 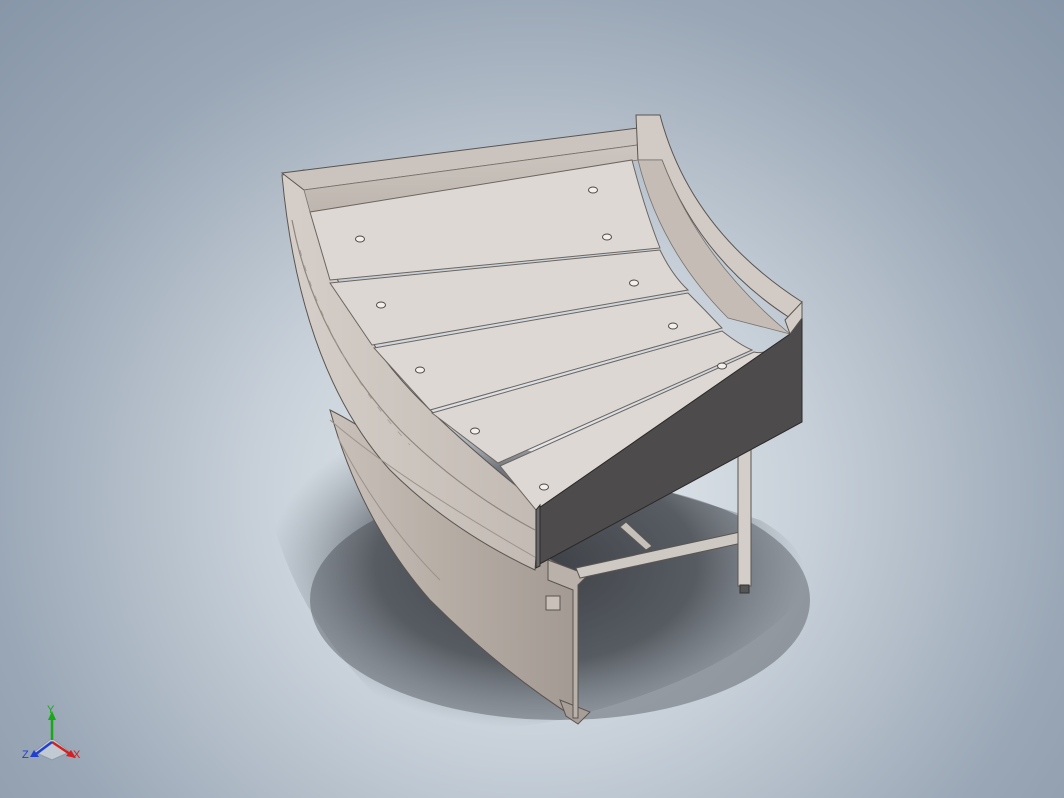 I want to click on x-axis-label: X, so click(x=77, y=755).